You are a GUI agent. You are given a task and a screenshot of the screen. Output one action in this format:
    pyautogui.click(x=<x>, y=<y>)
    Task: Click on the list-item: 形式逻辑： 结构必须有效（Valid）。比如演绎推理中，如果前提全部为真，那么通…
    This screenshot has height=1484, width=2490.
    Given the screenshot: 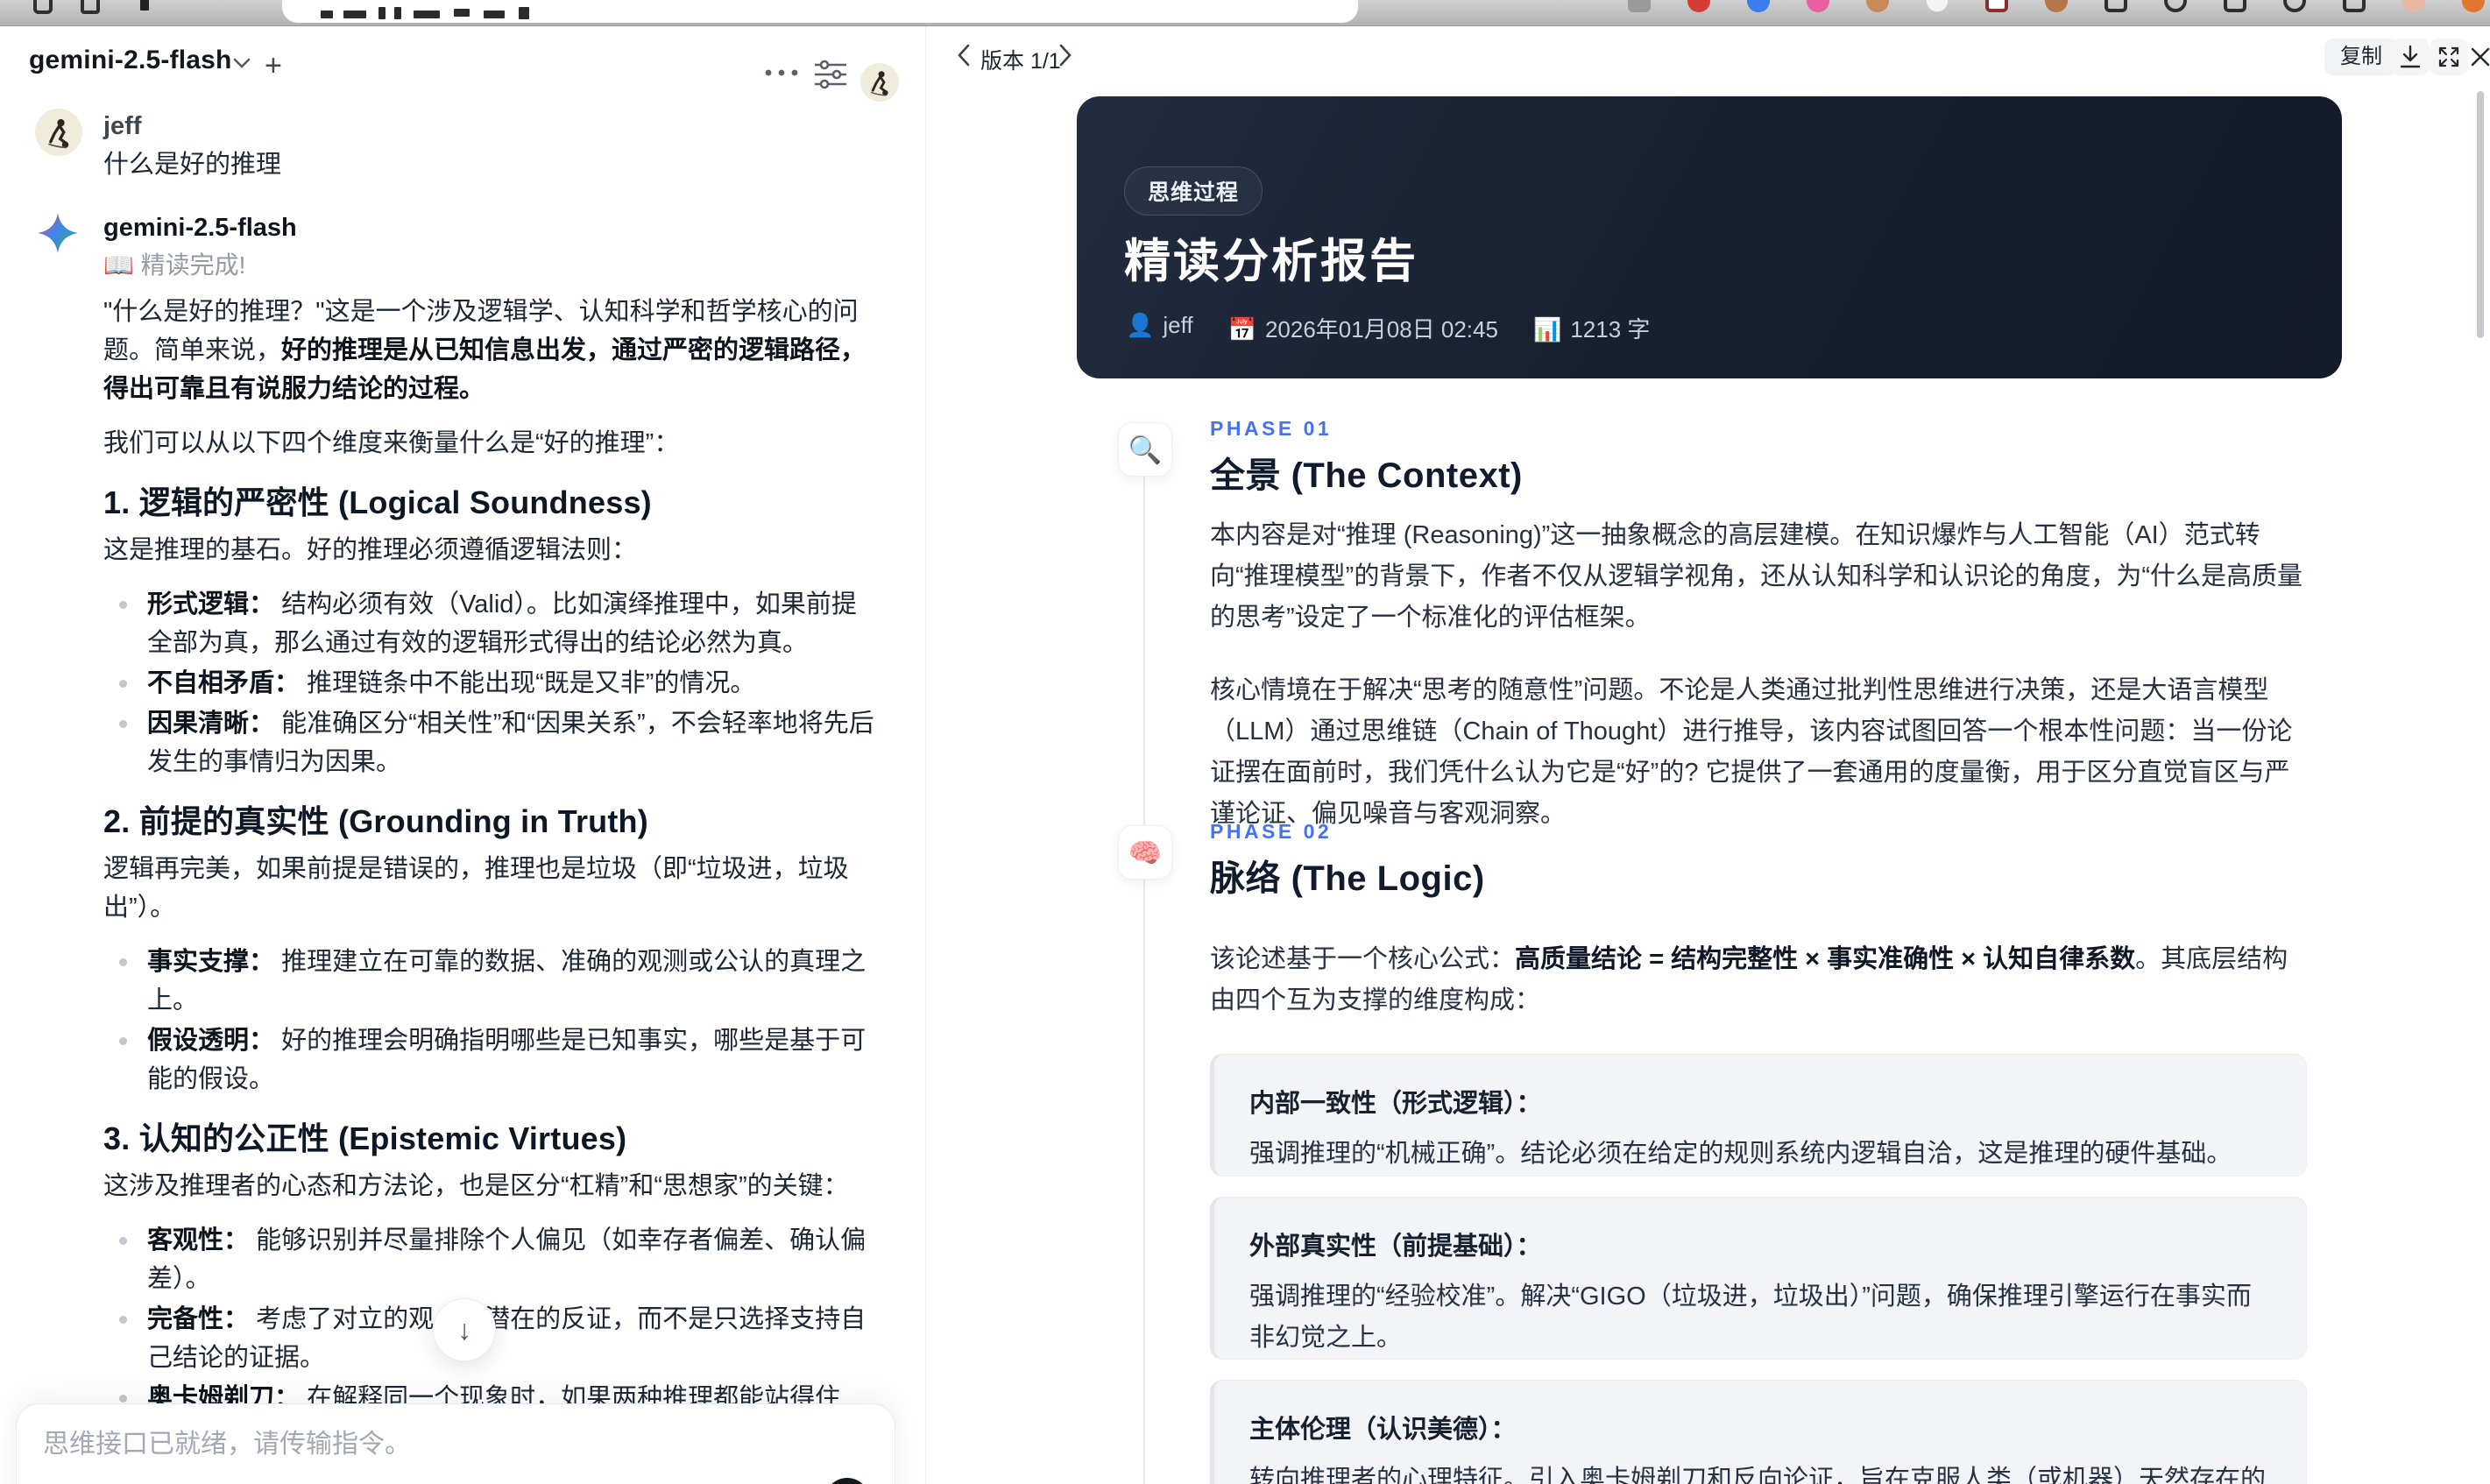 What is the action you would take?
    pyautogui.click(x=491, y=623)
    